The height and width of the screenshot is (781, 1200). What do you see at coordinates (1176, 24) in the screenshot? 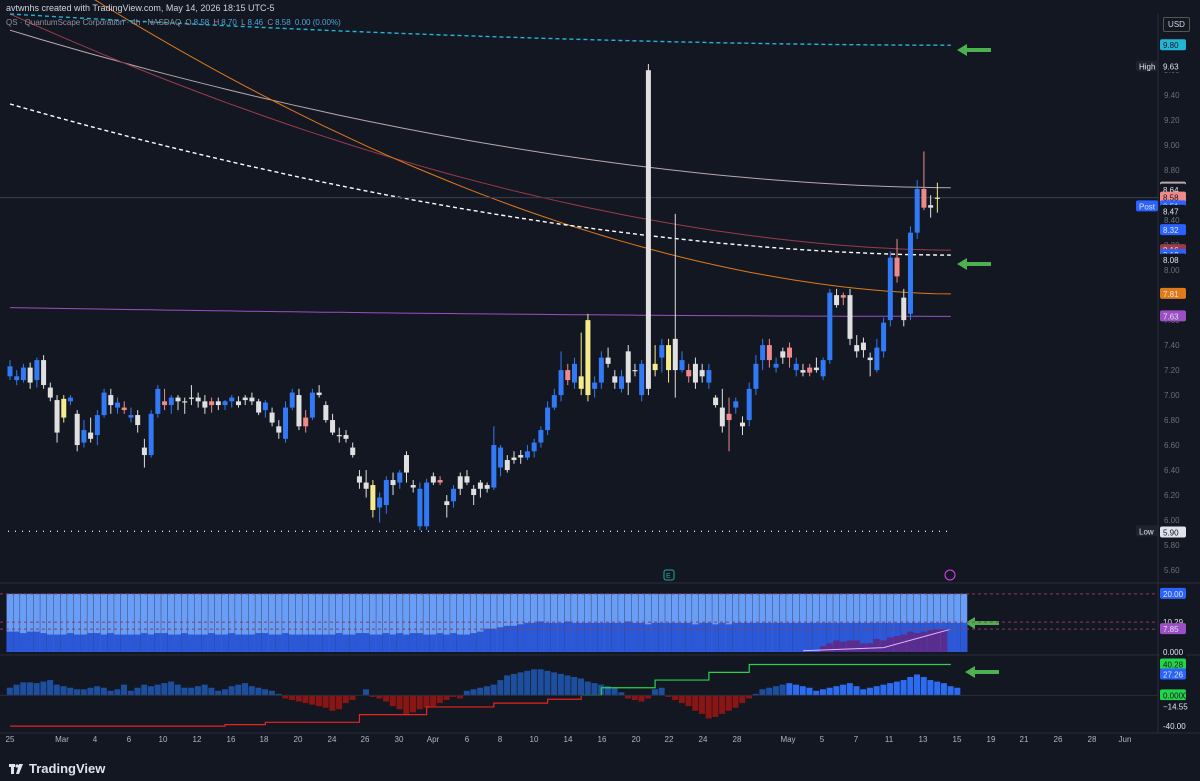
I see `currency-button: USD` at bounding box center [1176, 24].